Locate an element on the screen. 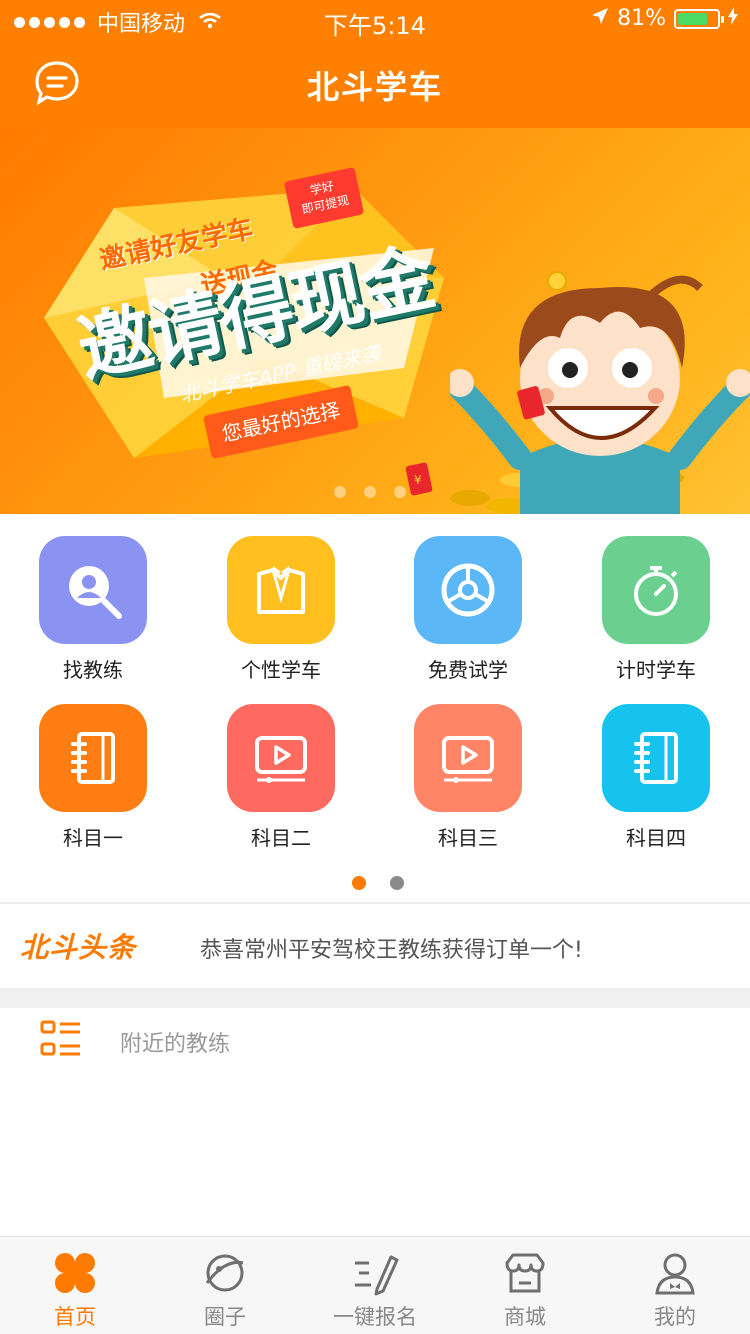 The height and width of the screenshot is (1334, 750). banner-pagination is located at coordinates (370, 492).